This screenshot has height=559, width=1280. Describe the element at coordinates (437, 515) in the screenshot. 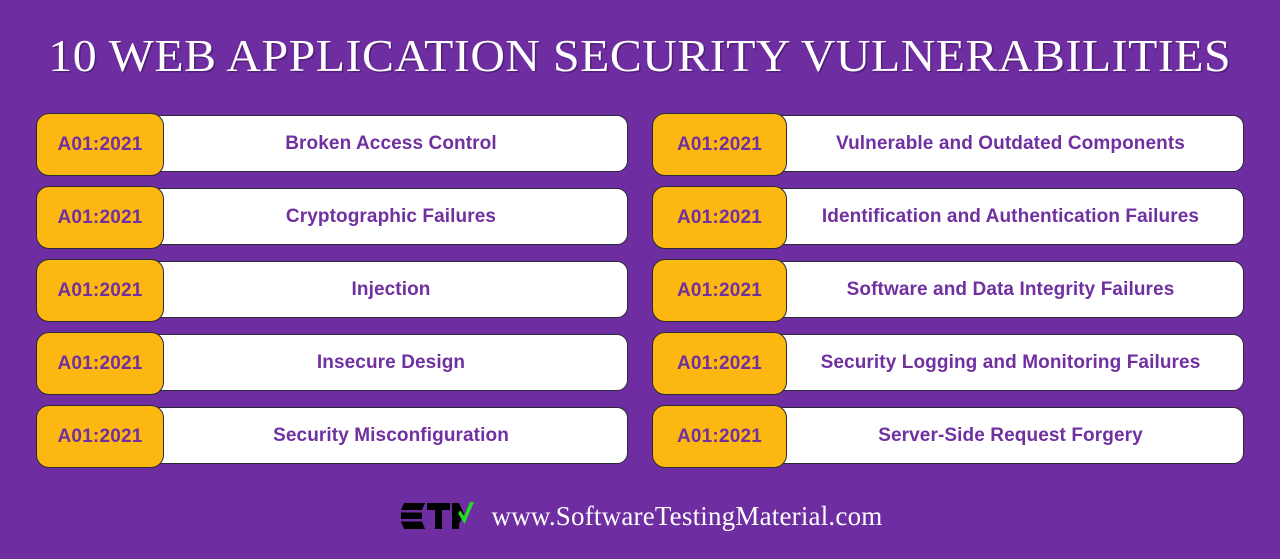

I see `stm-logo-icon` at that location.